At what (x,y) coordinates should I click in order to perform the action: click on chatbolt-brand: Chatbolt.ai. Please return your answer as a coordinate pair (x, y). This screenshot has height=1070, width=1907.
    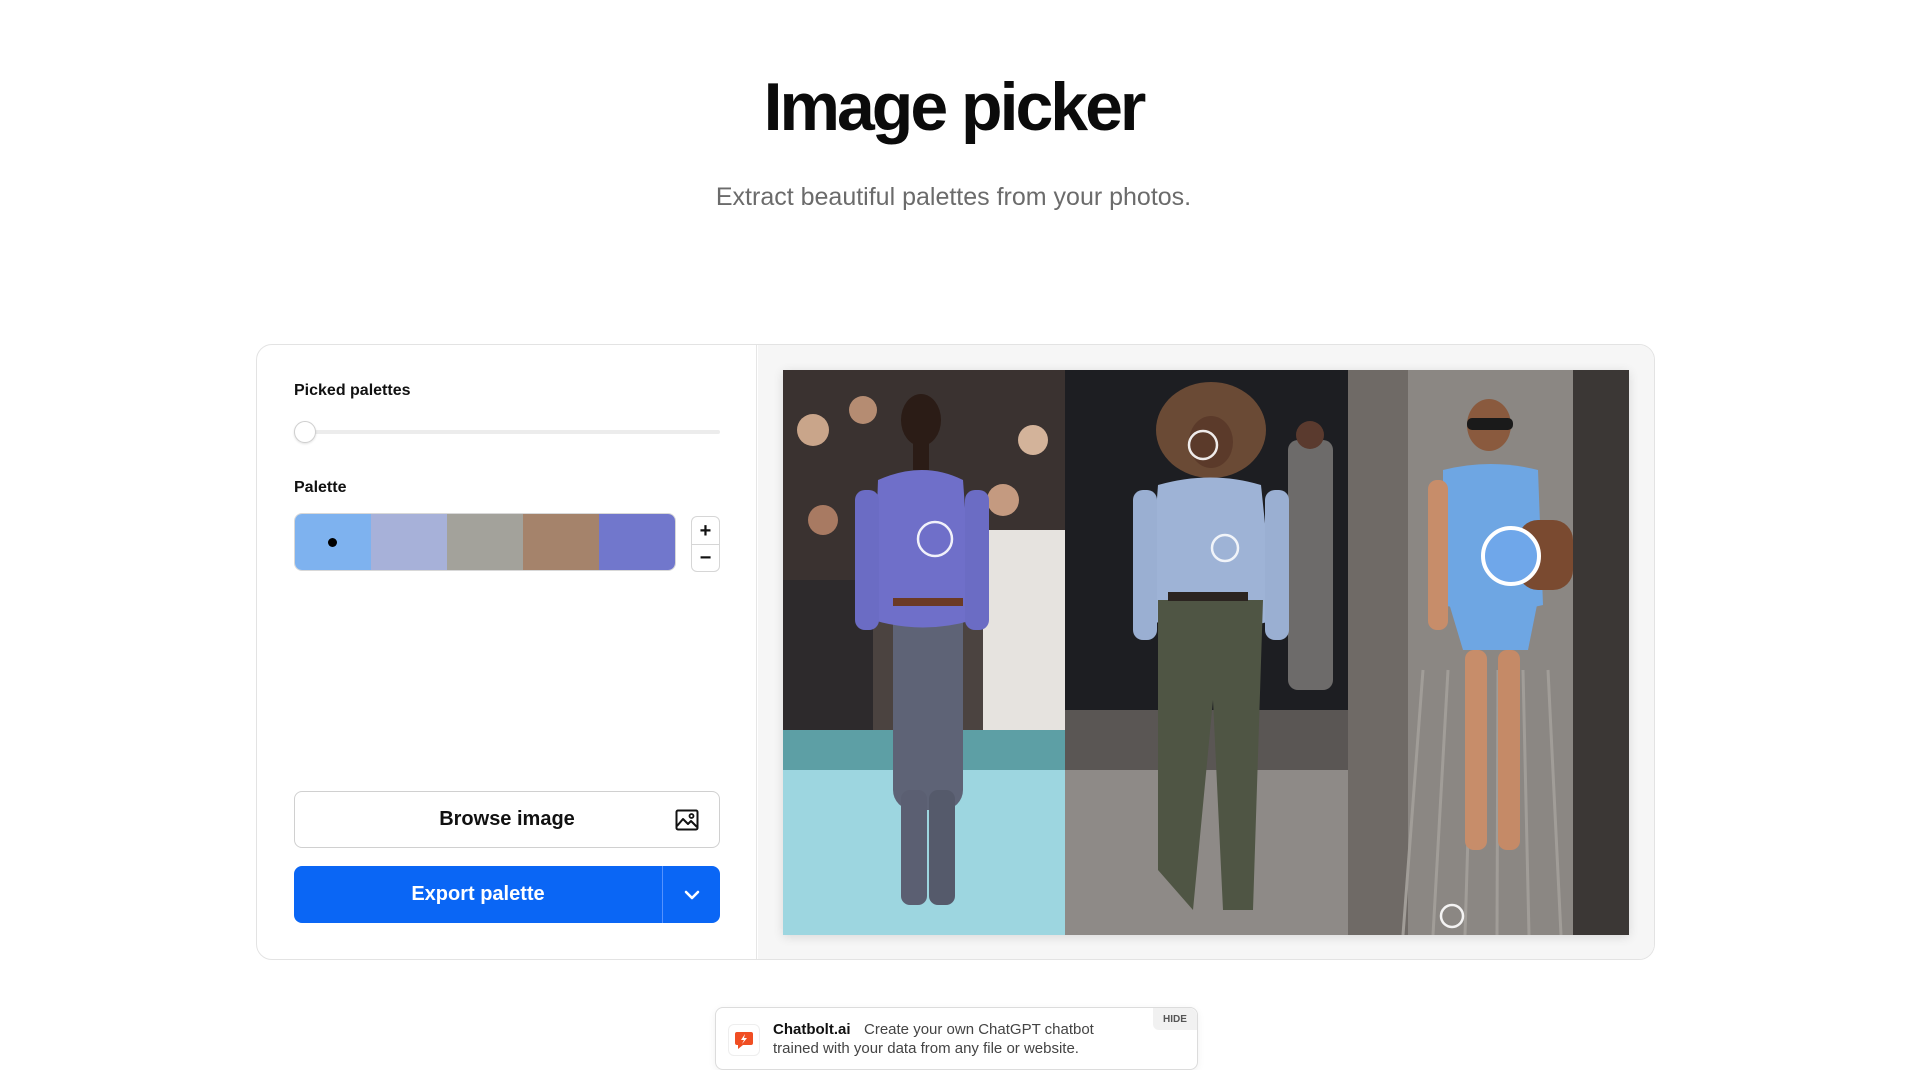
    Looking at the image, I should click on (812, 1029).